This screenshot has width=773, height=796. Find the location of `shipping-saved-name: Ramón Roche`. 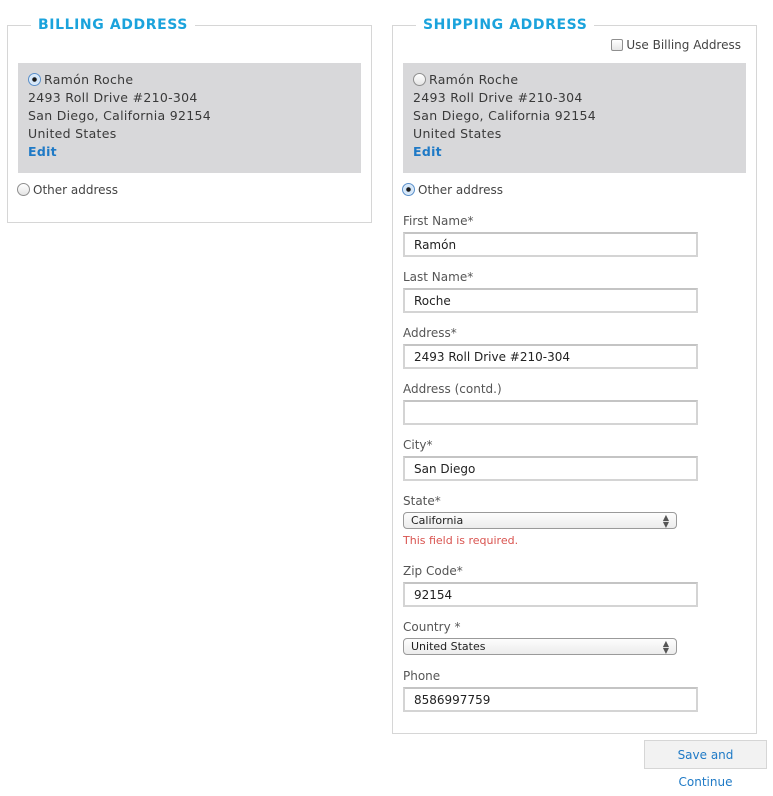

shipping-saved-name: Ramón Roche is located at coordinates (474, 79).